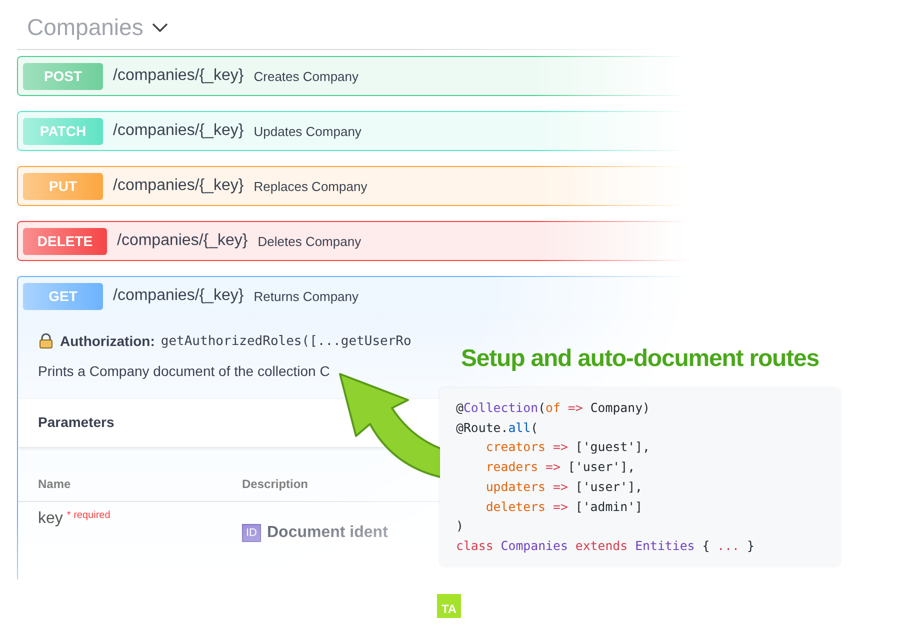  I want to click on operation-summary: Updates Company, so click(308, 131).